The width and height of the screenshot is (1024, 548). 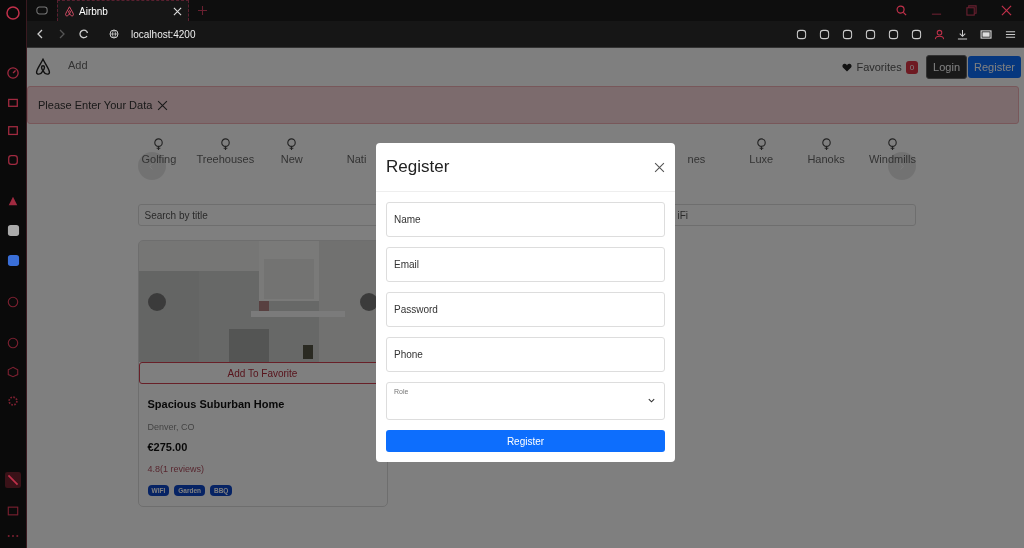 What do you see at coordinates (525, 219) in the screenshot?
I see `text-field: Name` at bounding box center [525, 219].